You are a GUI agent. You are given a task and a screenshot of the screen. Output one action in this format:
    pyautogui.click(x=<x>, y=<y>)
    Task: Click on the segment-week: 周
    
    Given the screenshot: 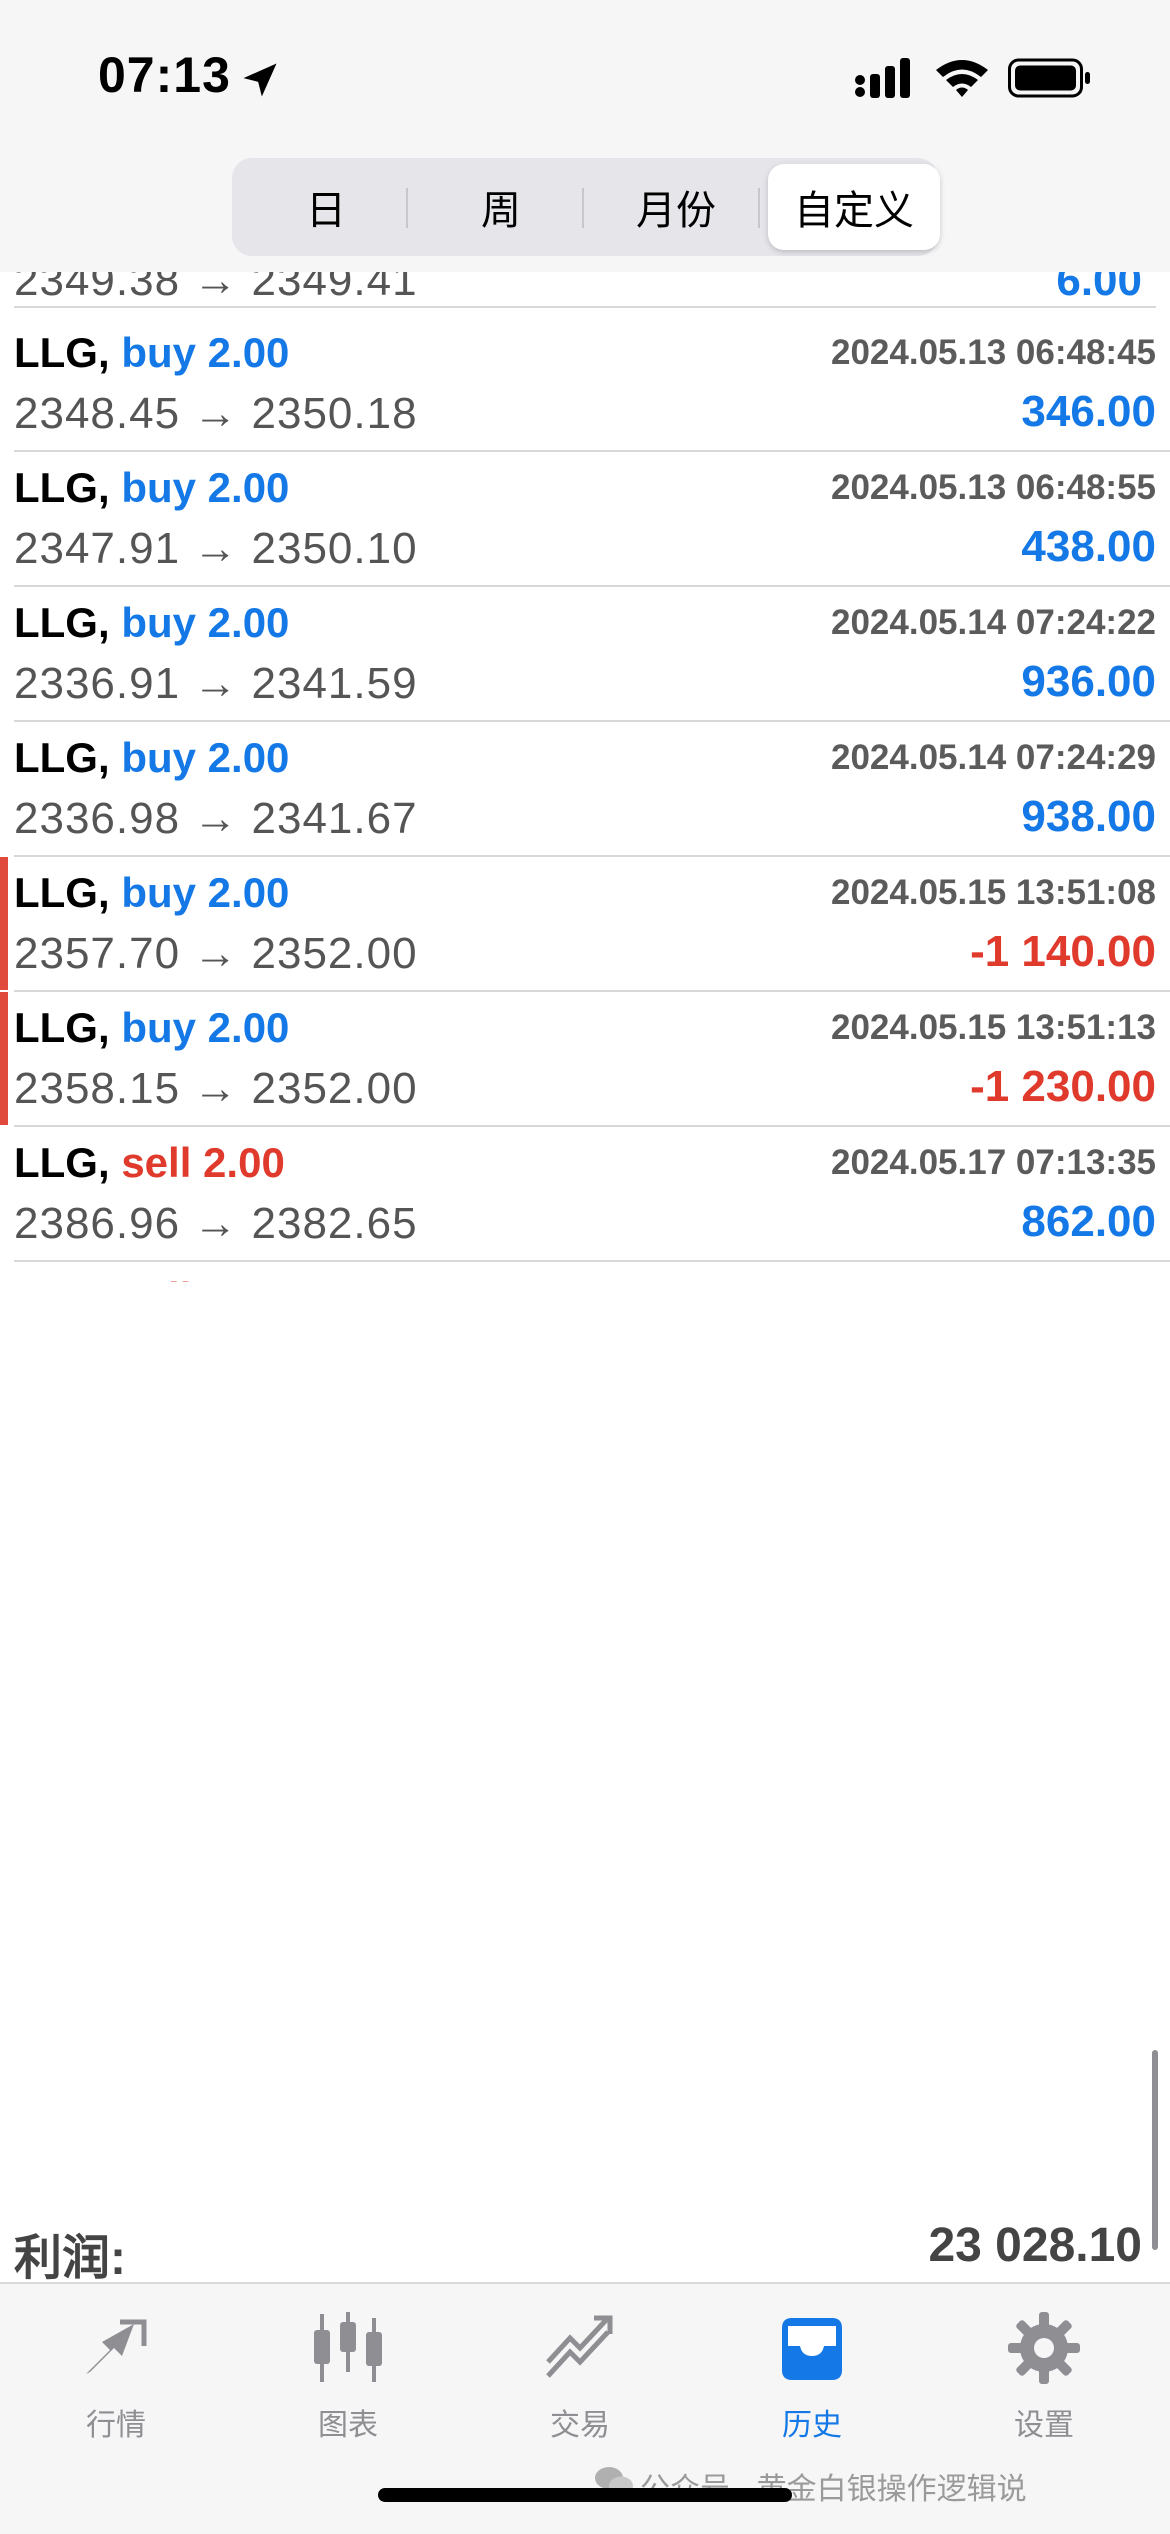 What is the action you would take?
    pyautogui.click(x=501, y=207)
    